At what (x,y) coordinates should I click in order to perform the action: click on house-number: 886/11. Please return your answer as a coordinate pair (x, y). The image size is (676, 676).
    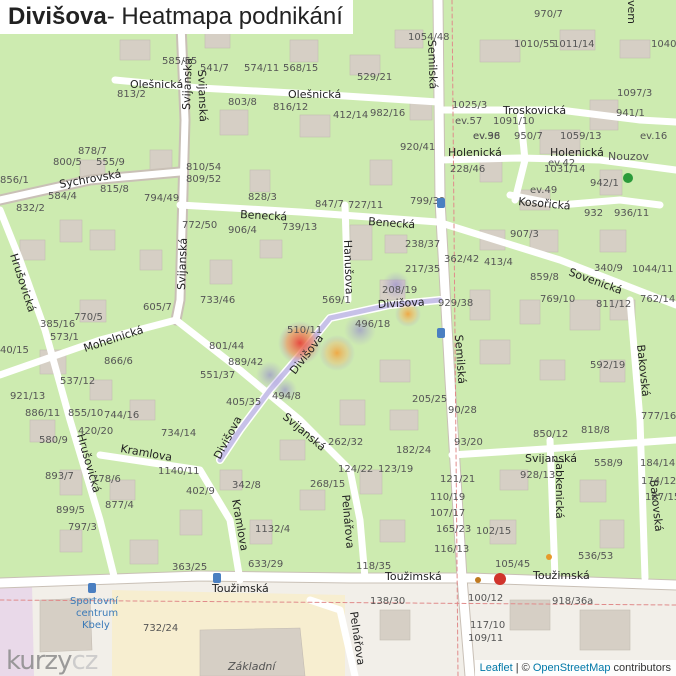
    Looking at the image, I should click on (42, 413).